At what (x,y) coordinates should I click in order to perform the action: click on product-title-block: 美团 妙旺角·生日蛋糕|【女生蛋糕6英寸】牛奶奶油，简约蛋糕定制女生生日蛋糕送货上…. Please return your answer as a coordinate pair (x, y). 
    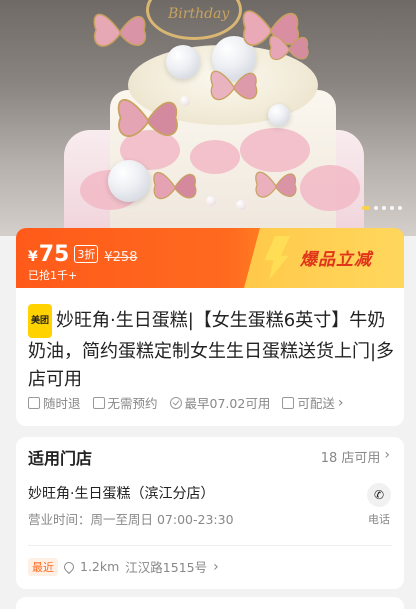
    Looking at the image, I should click on (212, 349).